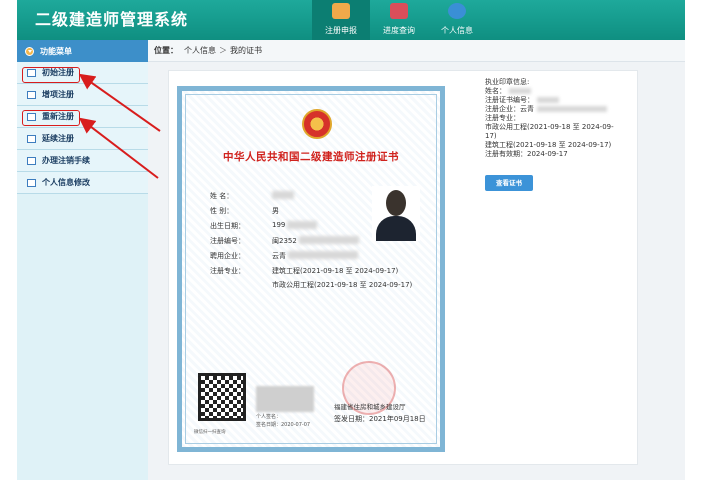 The width and height of the screenshot is (709, 503). I want to click on nav-register-label: 注册申报, so click(341, 30).